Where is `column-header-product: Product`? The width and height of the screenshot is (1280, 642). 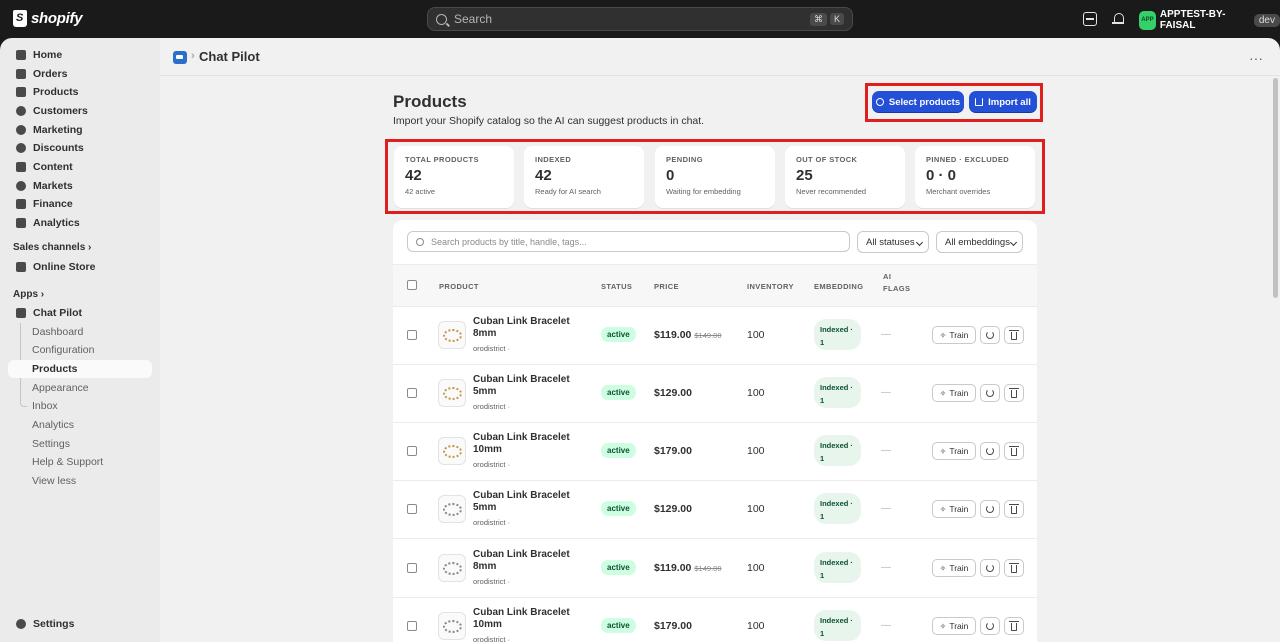
column-header-product: Product is located at coordinates (459, 287).